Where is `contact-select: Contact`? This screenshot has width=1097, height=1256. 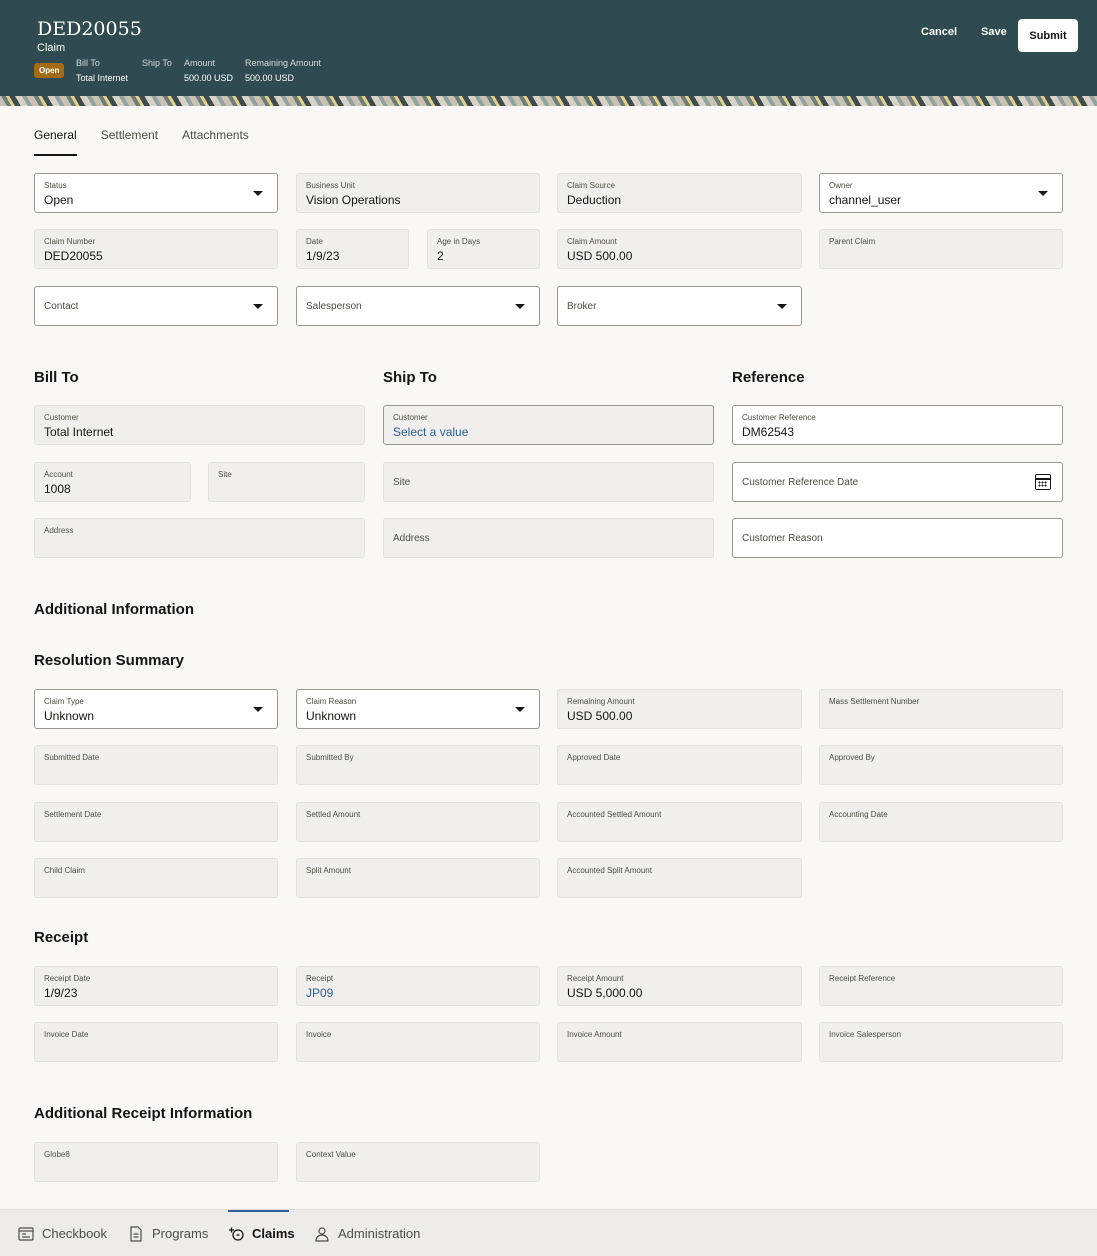
contact-select: Contact is located at coordinates (156, 306).